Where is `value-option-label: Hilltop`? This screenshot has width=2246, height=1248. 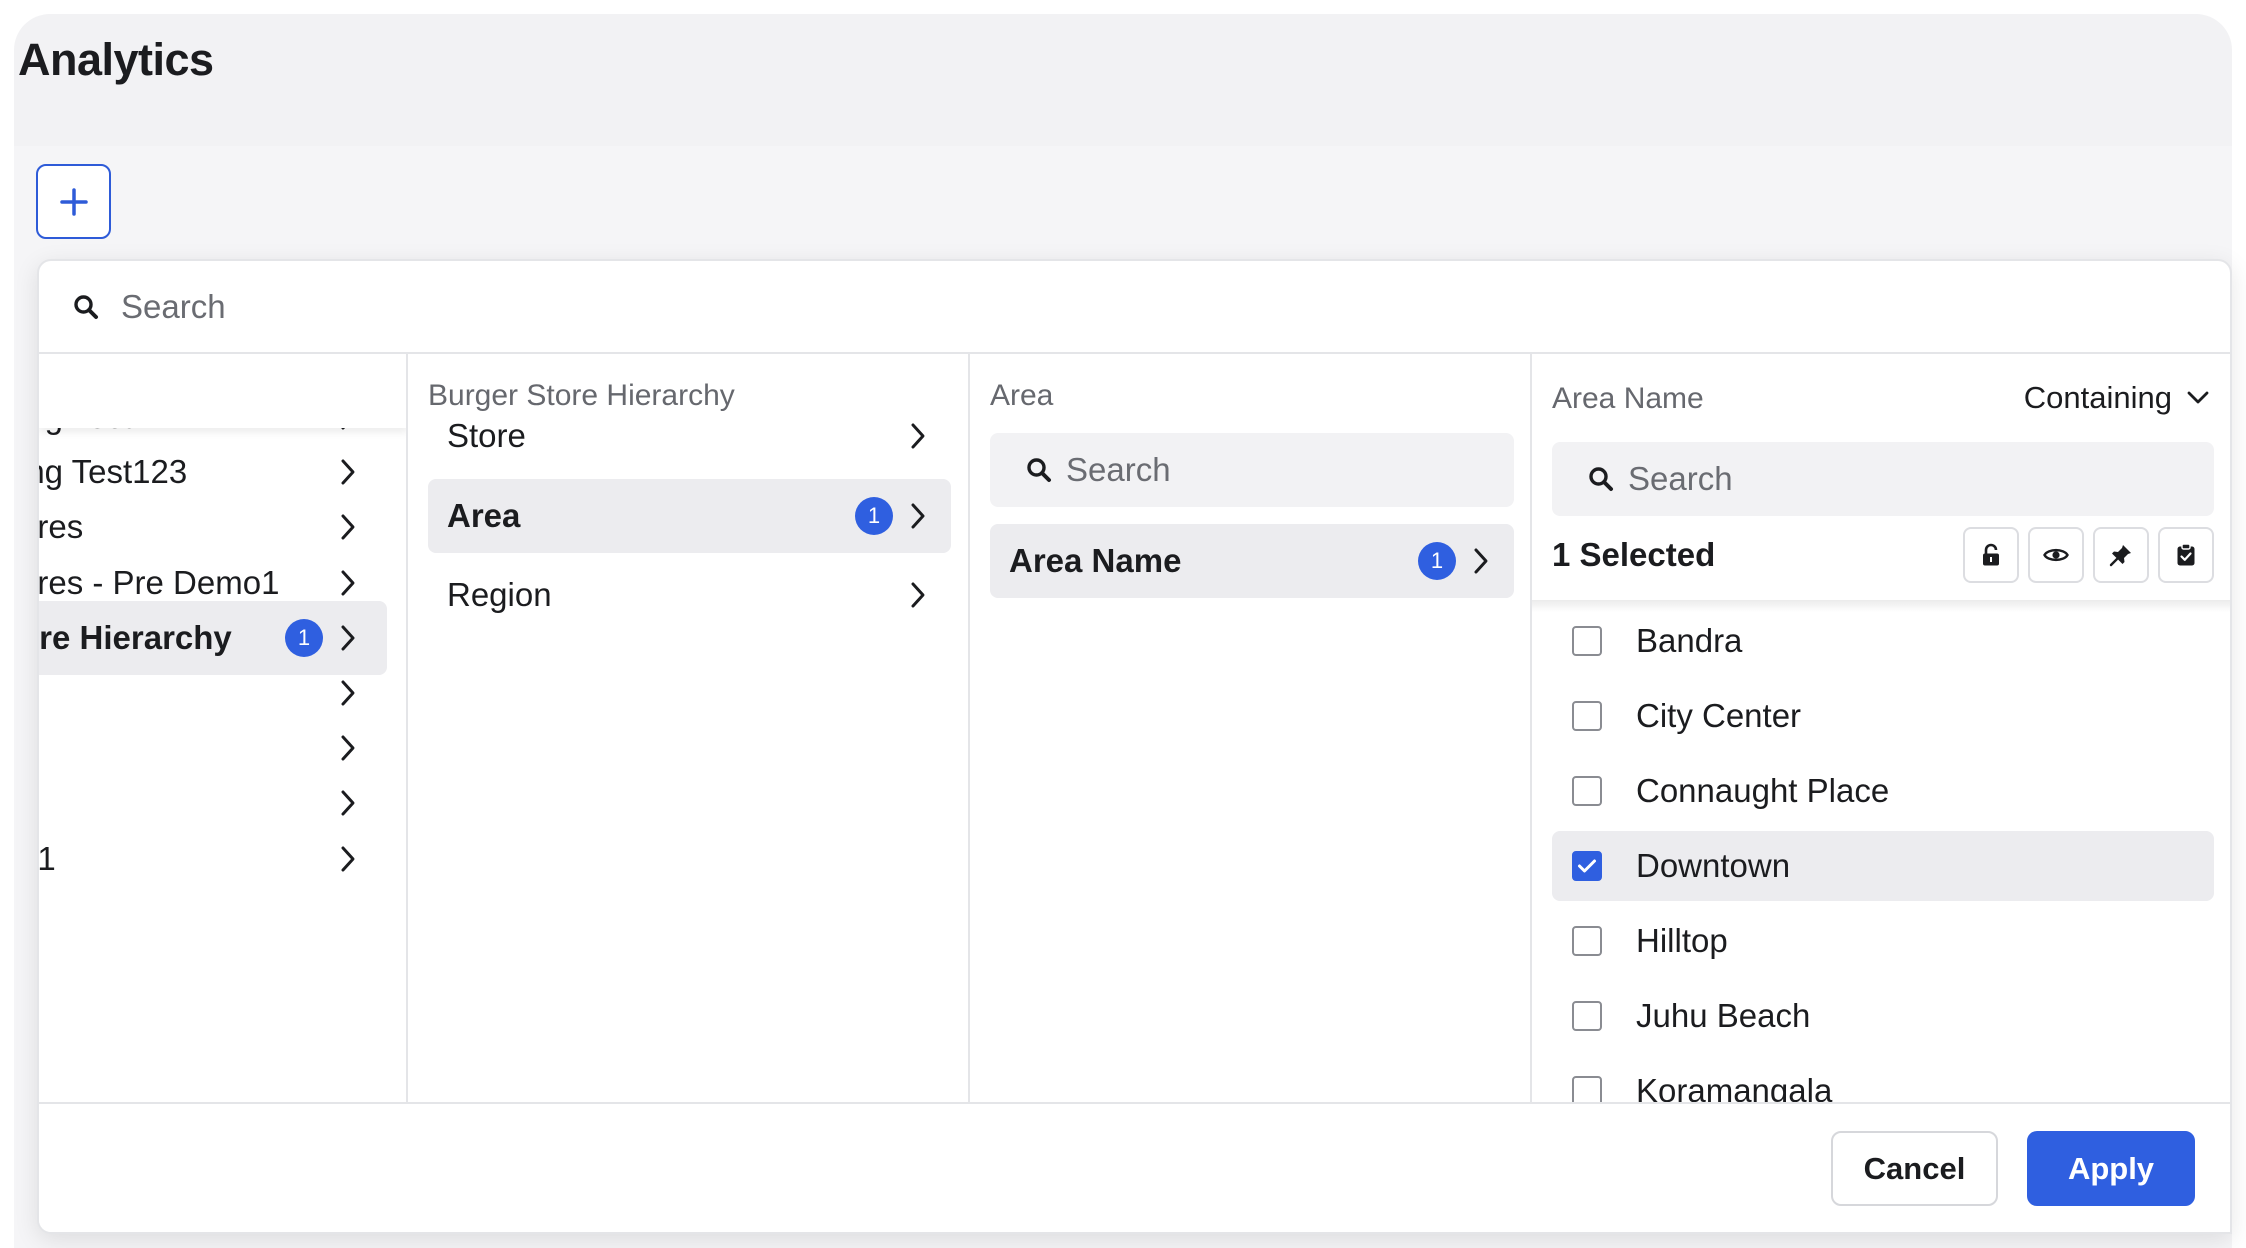
value-option-label: Hilltop is located at coordinates (1682, 940).